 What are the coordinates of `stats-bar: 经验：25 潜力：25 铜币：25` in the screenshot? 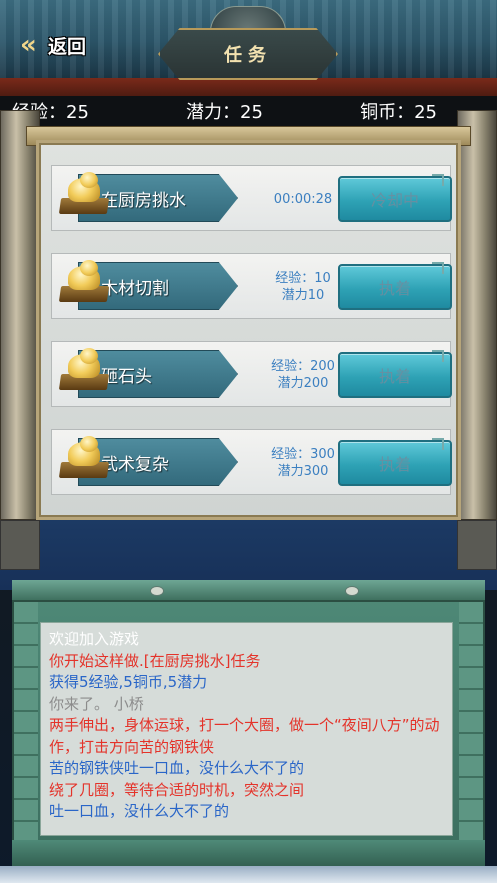 It's located at (248, 111).